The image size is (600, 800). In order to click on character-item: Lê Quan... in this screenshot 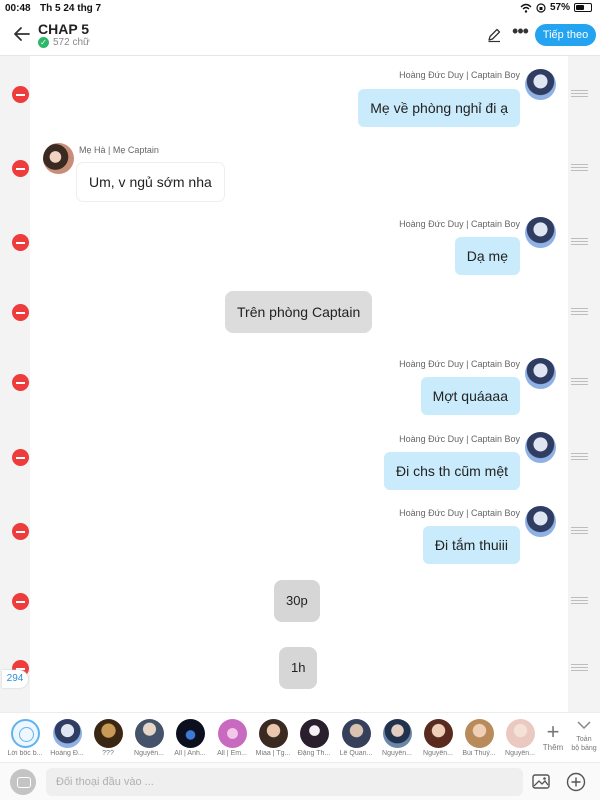, I will do `click(356, 738)`.